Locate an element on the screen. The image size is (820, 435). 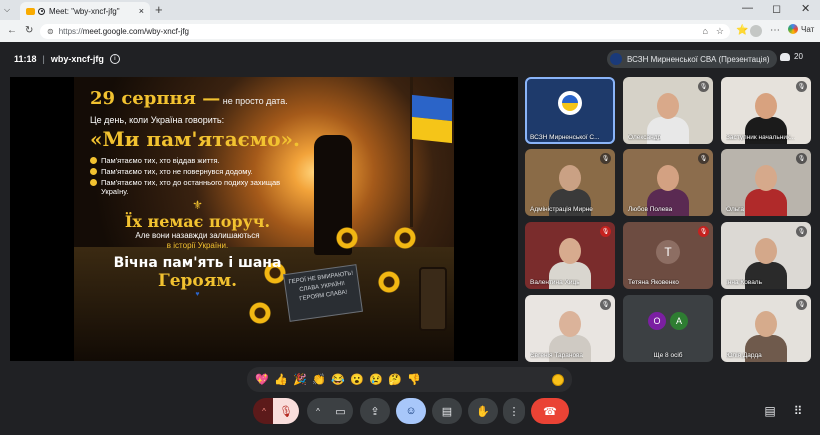
reaction-emoji-button: 😢 is located at coordinates (376, 379).